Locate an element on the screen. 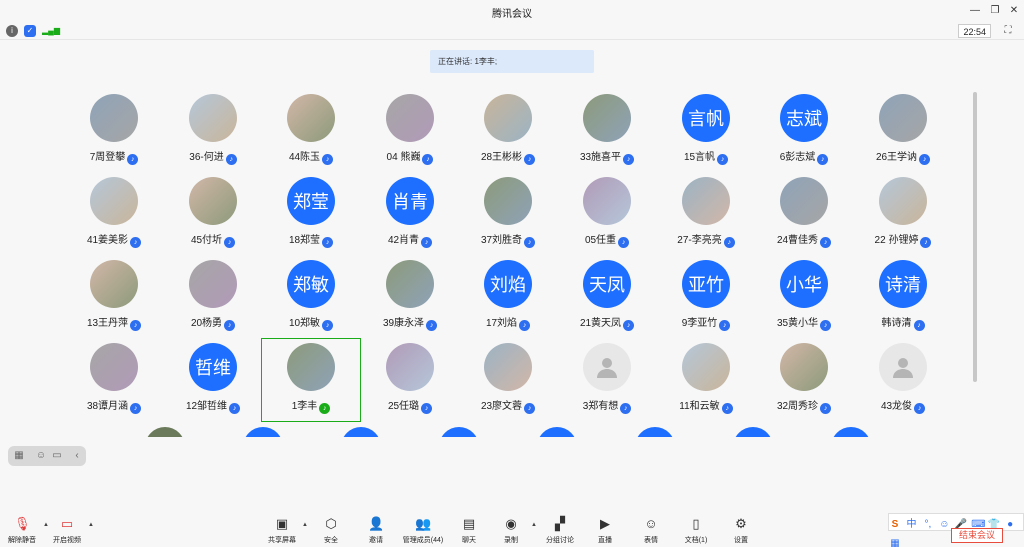  toolbar-invite-button: 👤 邀请 is located at coordinates (376, 530).